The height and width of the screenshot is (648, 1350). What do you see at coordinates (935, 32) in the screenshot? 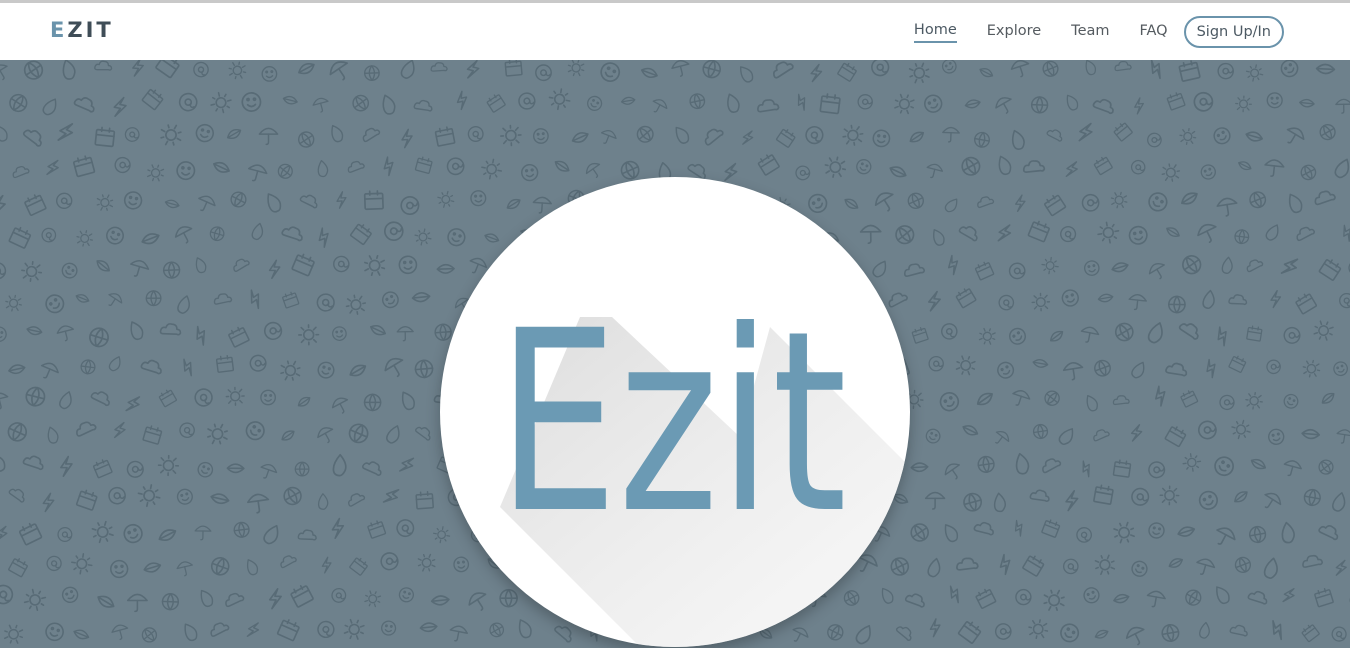
I see `nav-home-link: Home` at bounding box center [935, 32].